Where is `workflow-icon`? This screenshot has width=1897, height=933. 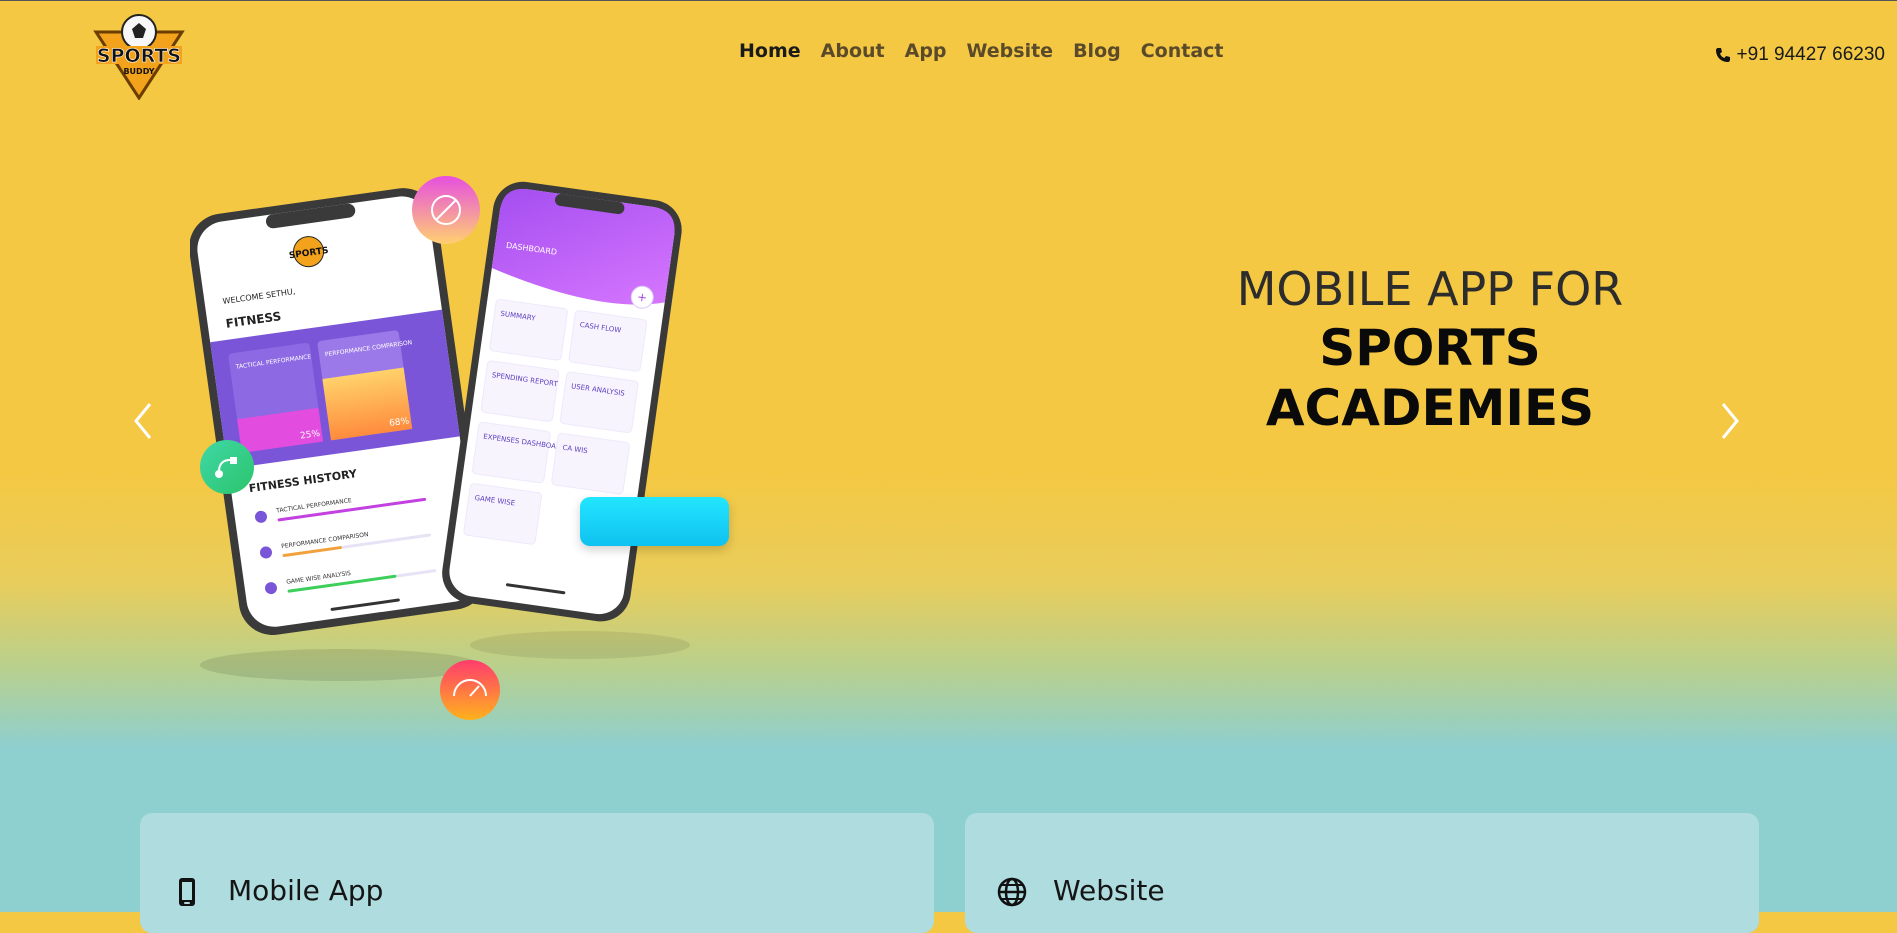 workflow-icon is located at coordinates (227, 467).